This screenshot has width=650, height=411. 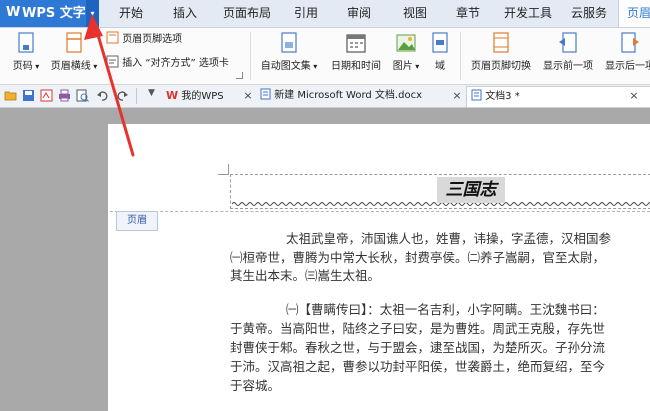 I want to click on header-footer-options-icon, so click(x=112, y=37).